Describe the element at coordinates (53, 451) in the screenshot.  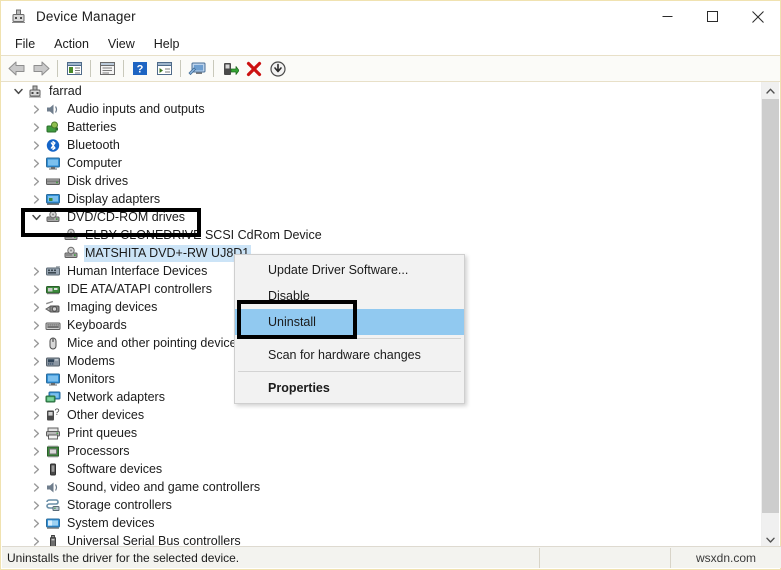
I see `processor-icon` at that location.